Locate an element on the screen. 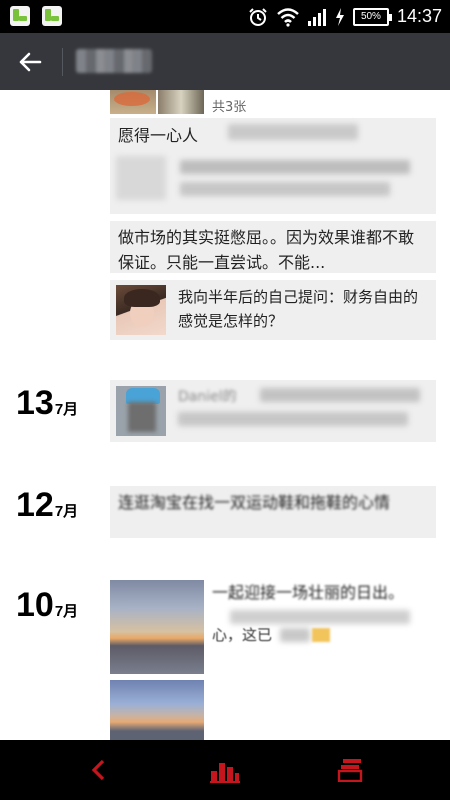 This screenshot has height=800, width=450. stats-button is located at coordinates (225, 770).